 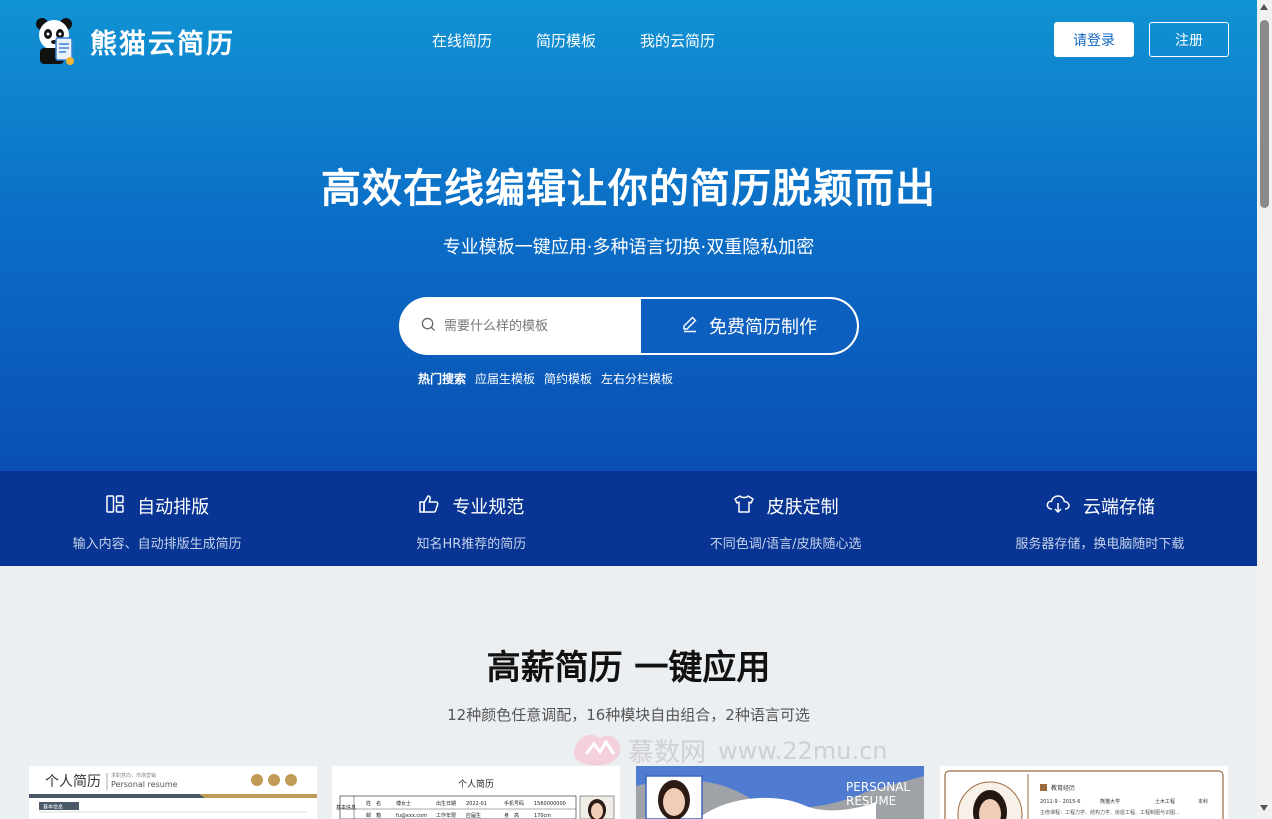 I want to click on login-button: 请登录, so click(x=1094, y=39).